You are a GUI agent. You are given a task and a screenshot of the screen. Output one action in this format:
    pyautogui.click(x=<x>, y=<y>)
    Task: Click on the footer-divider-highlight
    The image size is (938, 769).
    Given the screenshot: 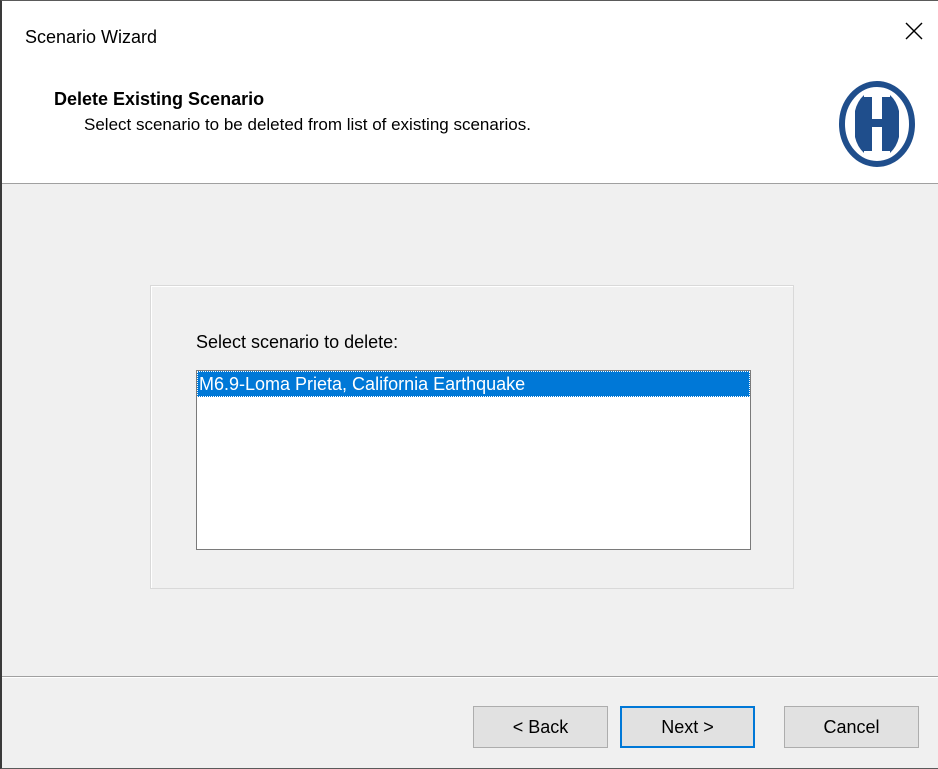 What is the action you would take?
    pyautogui.click(x=470, y=677)
    